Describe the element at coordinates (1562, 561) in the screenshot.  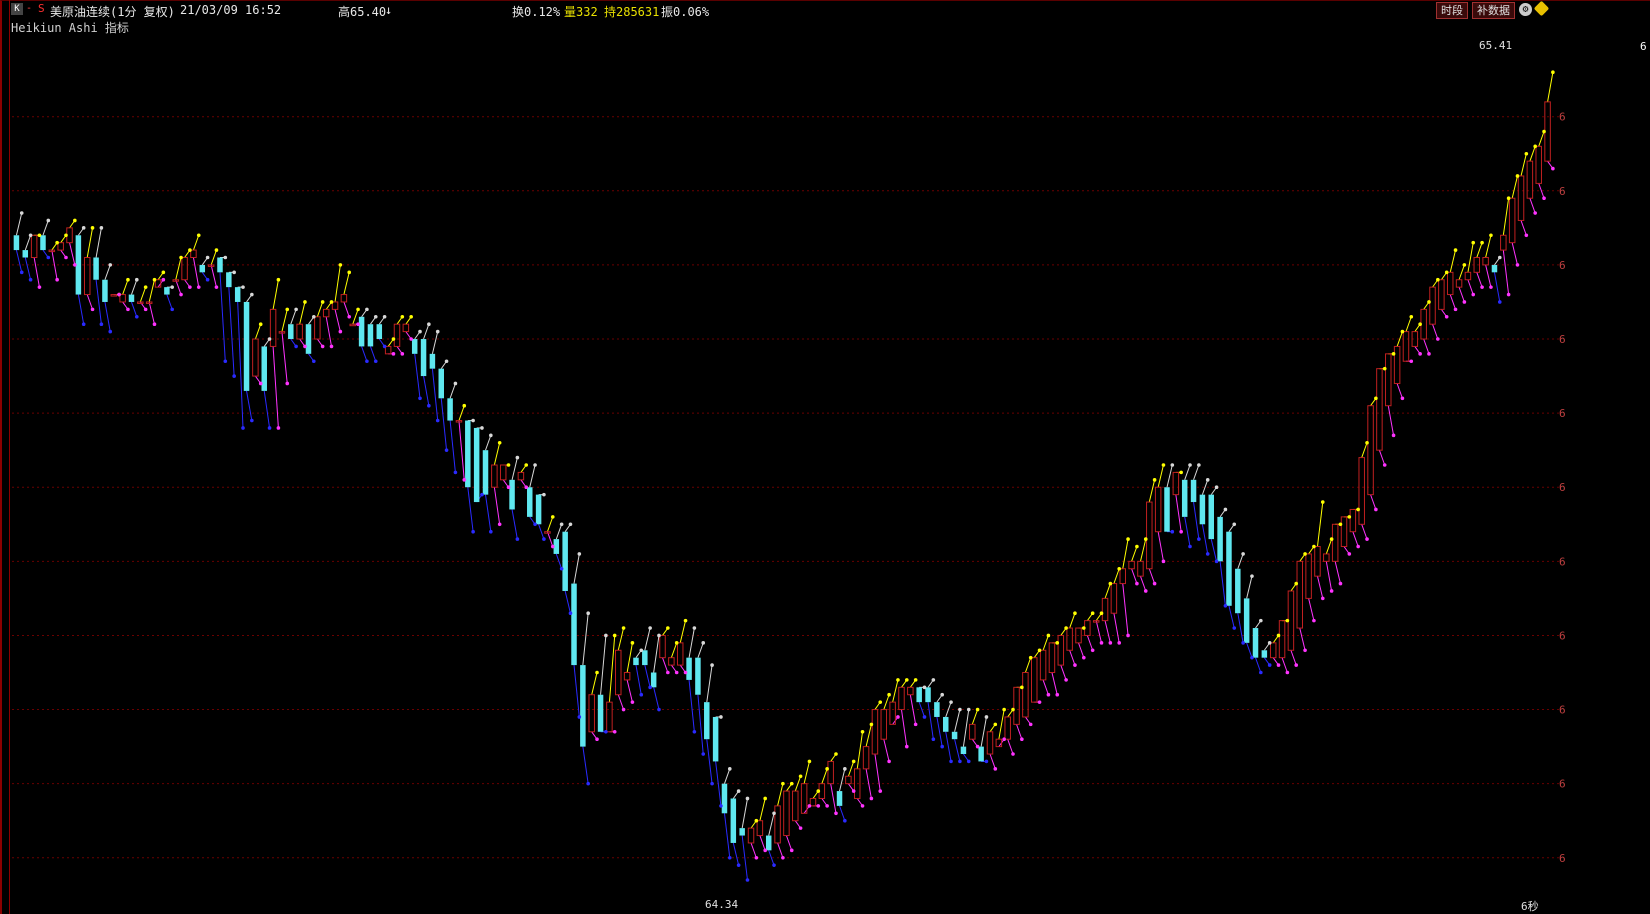
I see `y-tick-label: 6` at that location.